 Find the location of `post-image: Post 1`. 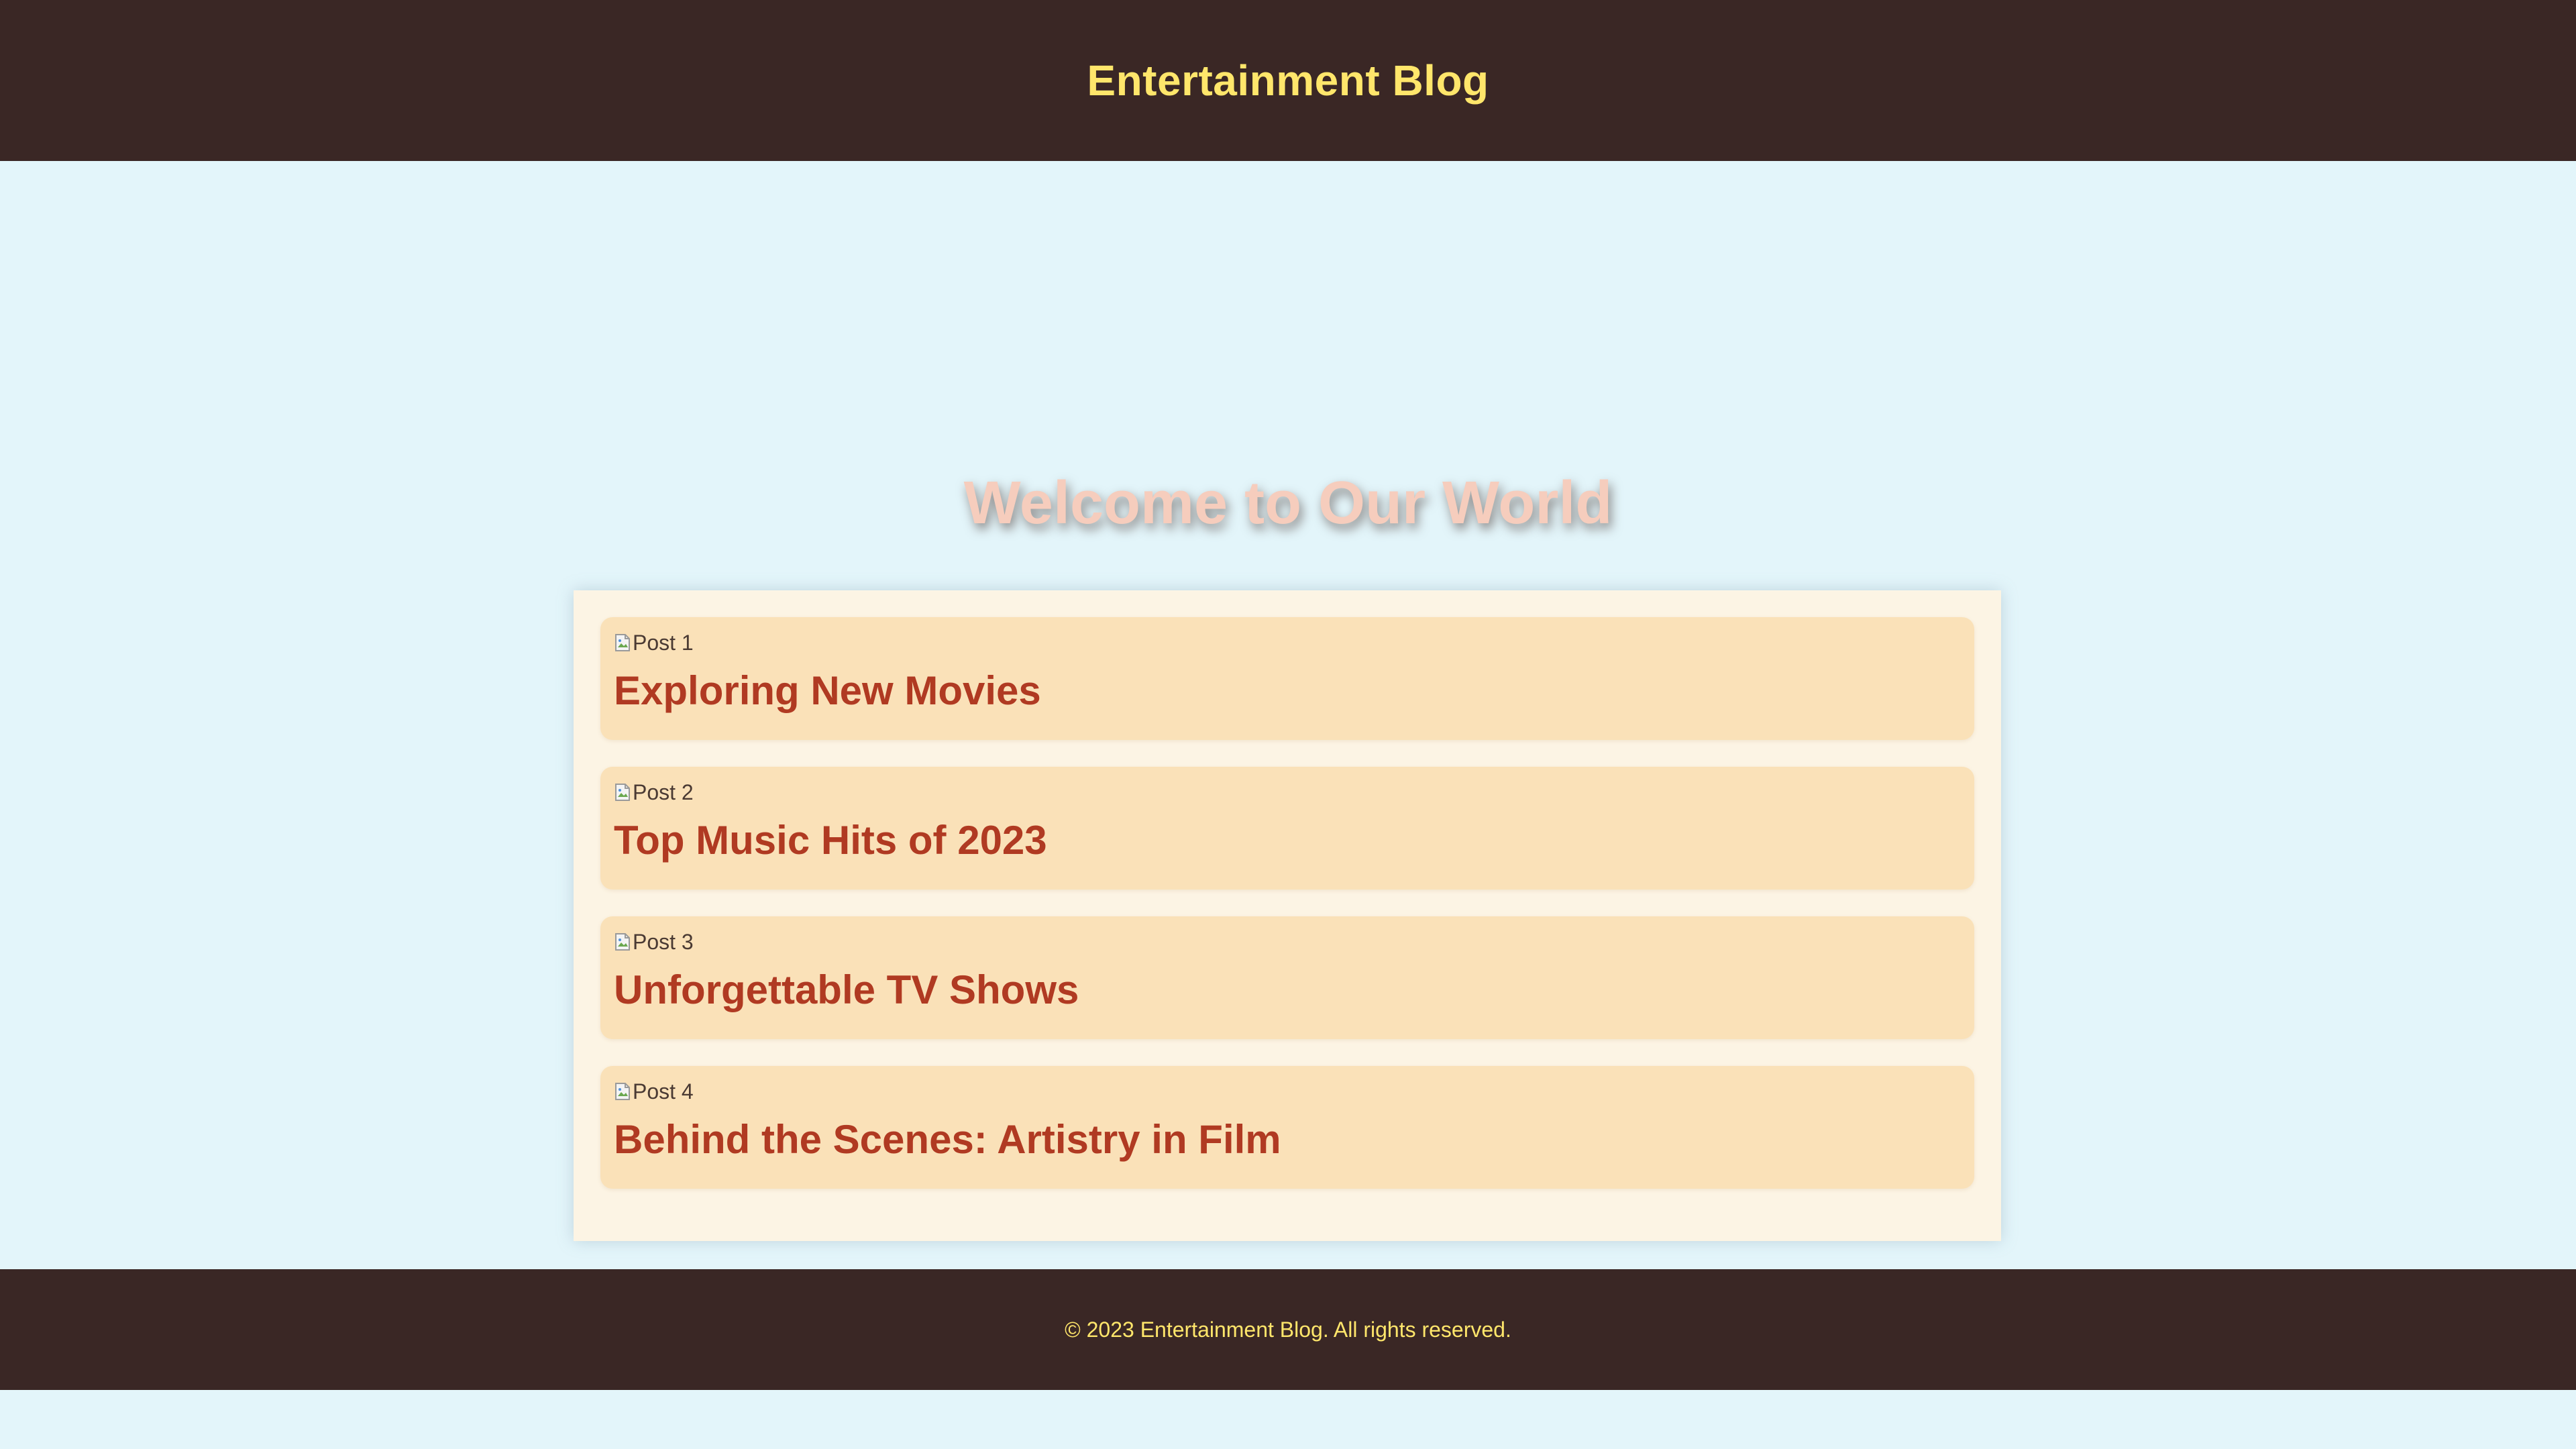

post-image: Post 1 is located at coordinates (1287, 642).